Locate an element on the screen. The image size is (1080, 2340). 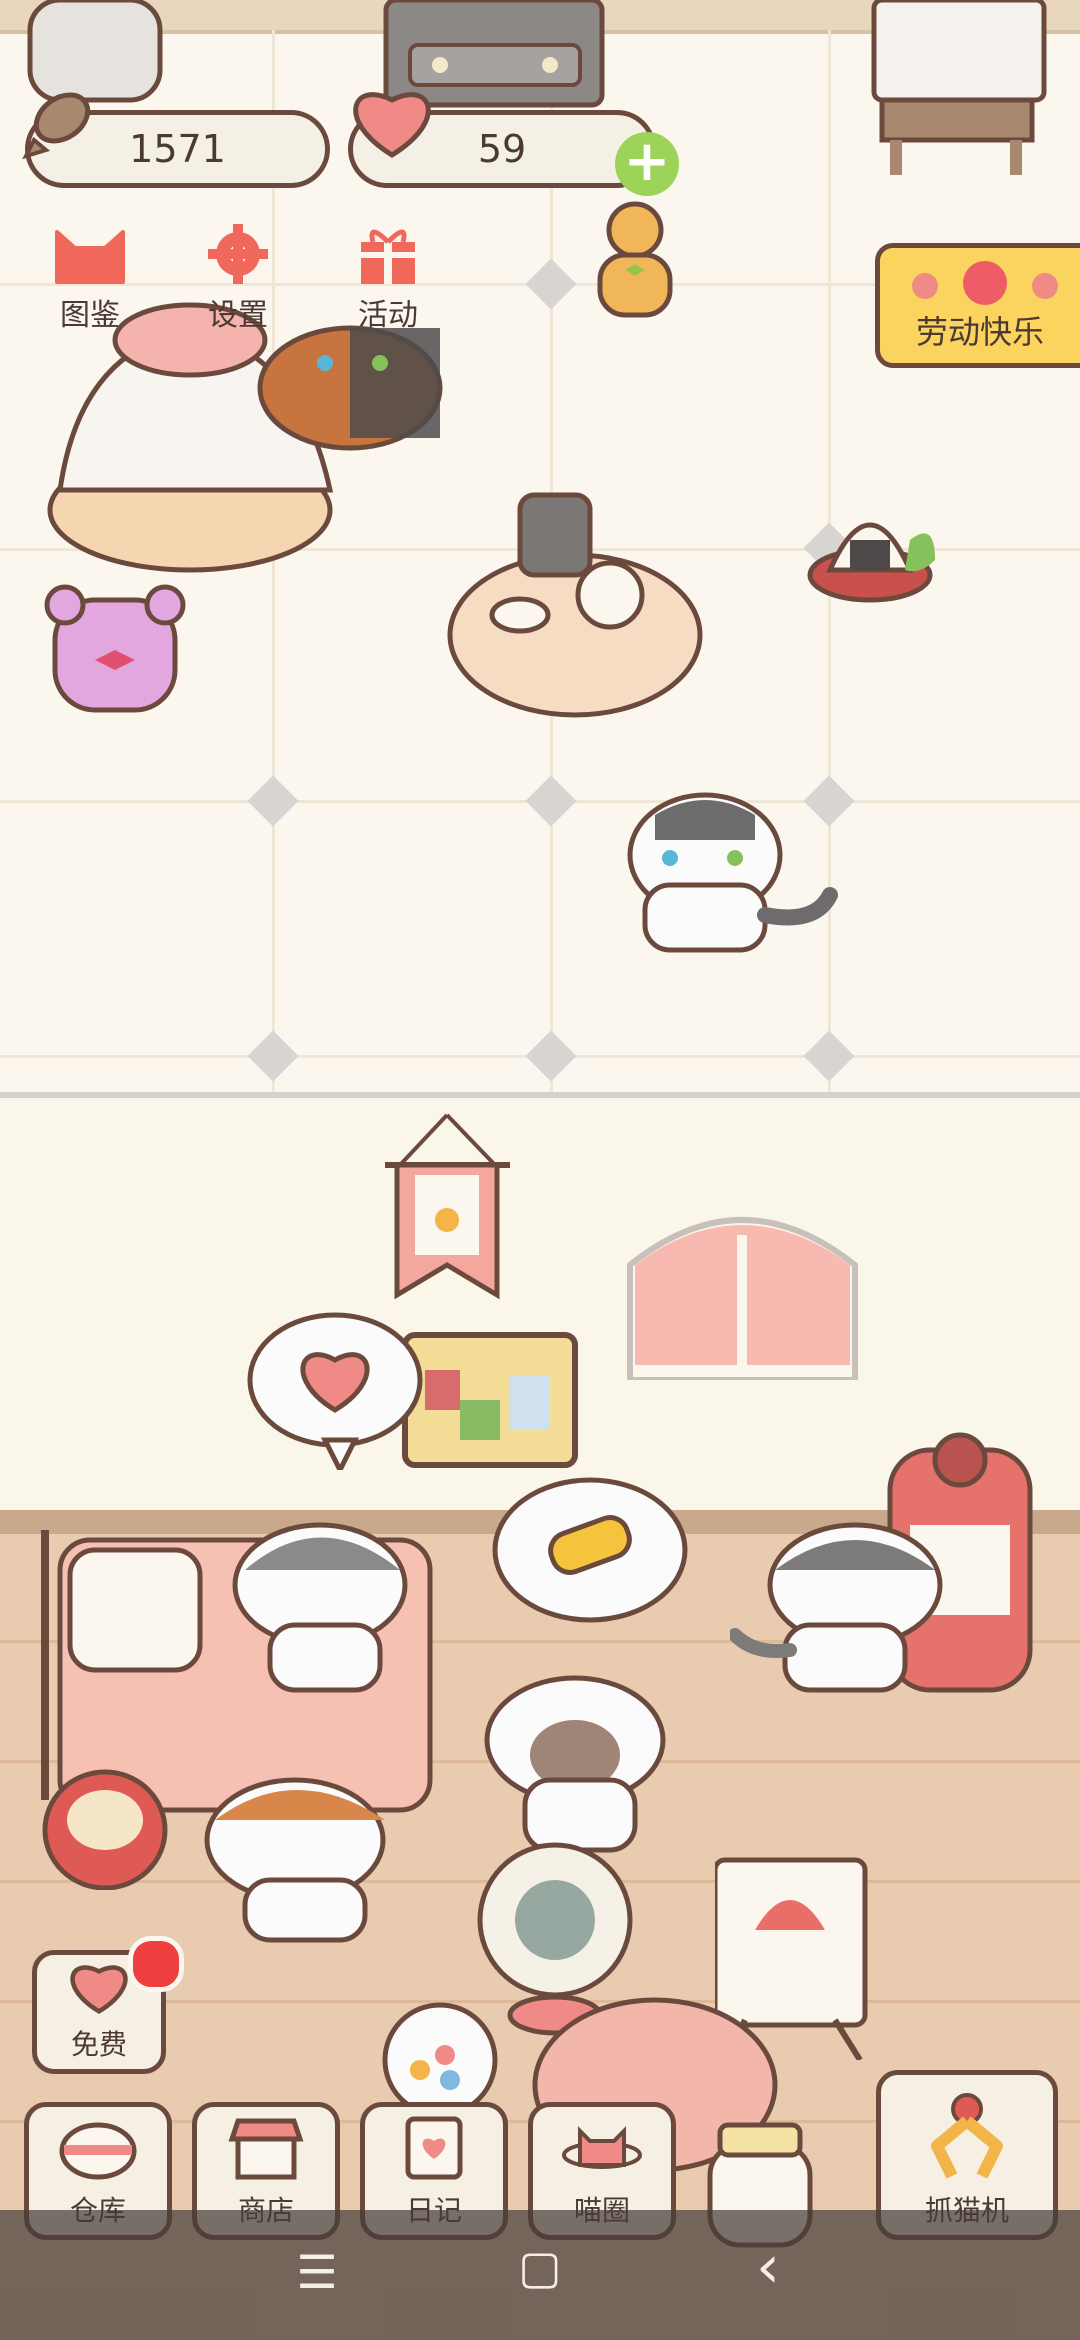
top-menu-settings: 设置 is located at coordinates (238, 282).